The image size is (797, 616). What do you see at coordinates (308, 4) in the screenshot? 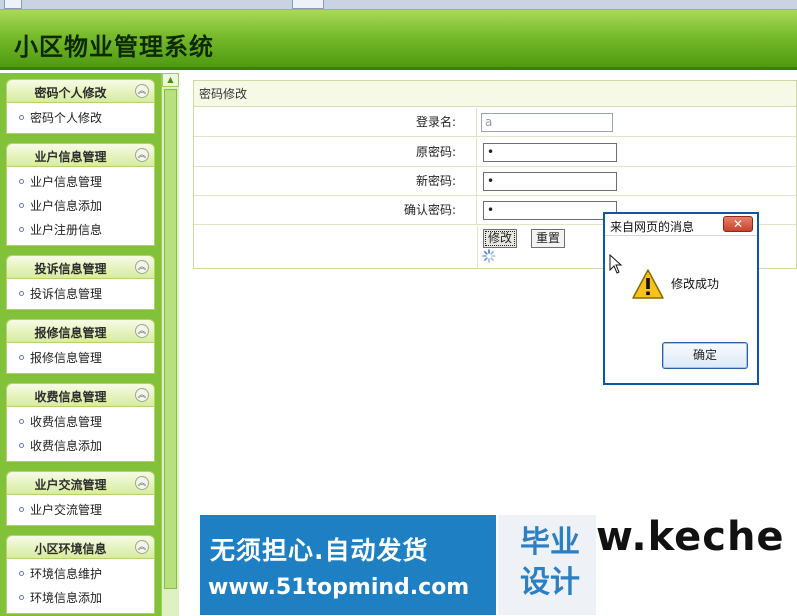
I see `browser-tab` at bounding box center [308, 4].